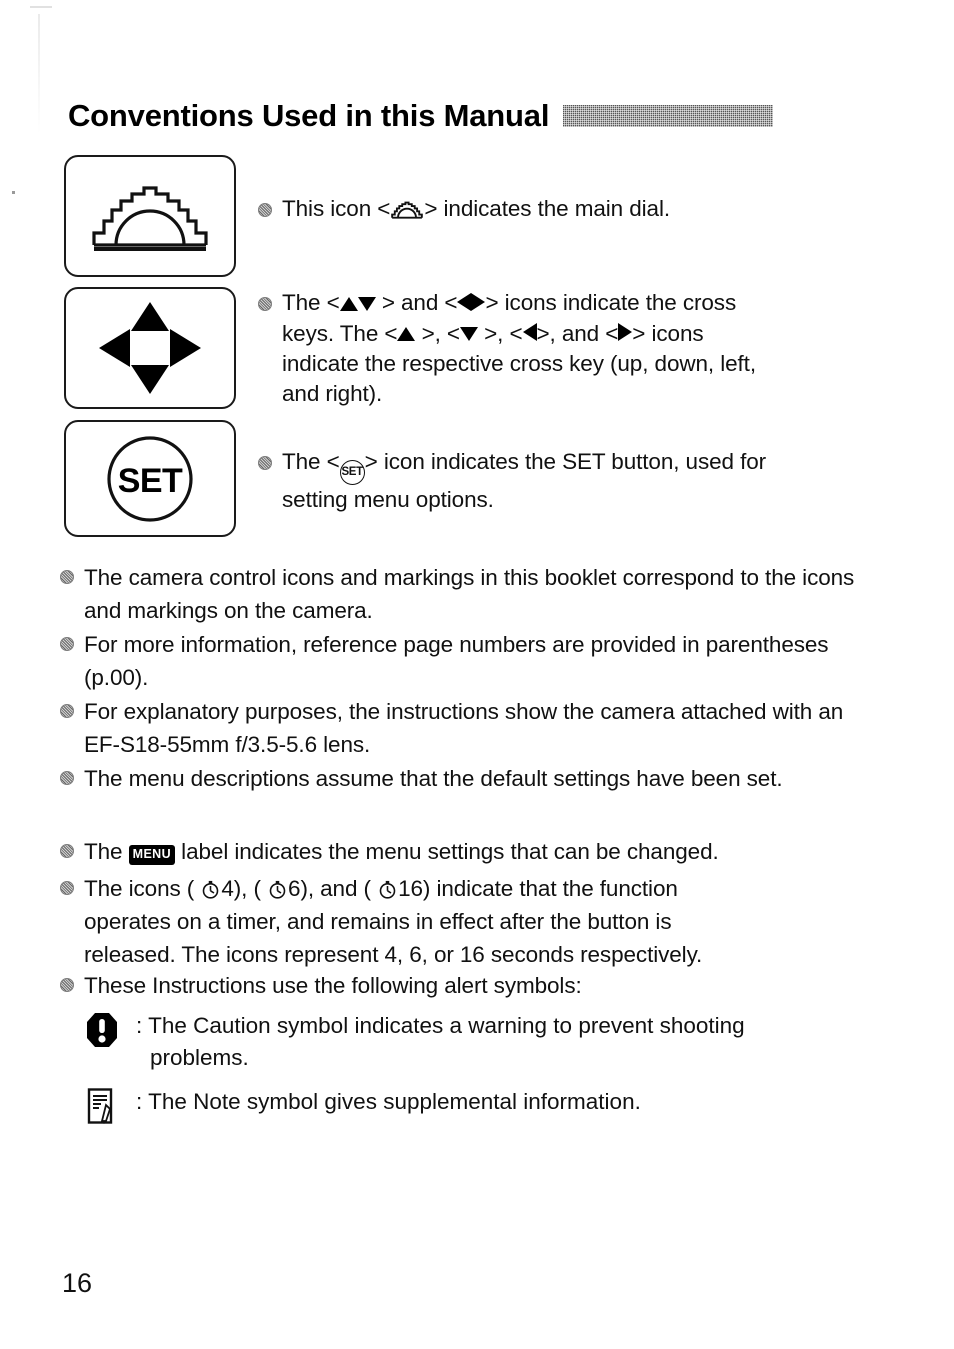 This screenshot has width=954, height=1349. I want to click on text-fragment: > indicates the main dial., so click(547, 208).